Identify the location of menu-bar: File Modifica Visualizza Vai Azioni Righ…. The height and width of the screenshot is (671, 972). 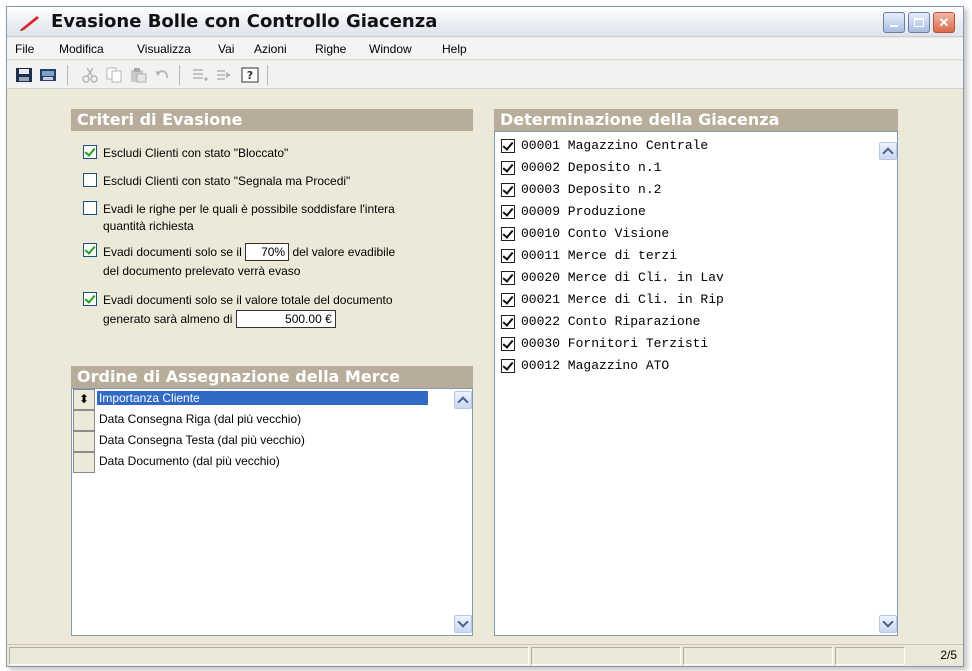
(485, 49).